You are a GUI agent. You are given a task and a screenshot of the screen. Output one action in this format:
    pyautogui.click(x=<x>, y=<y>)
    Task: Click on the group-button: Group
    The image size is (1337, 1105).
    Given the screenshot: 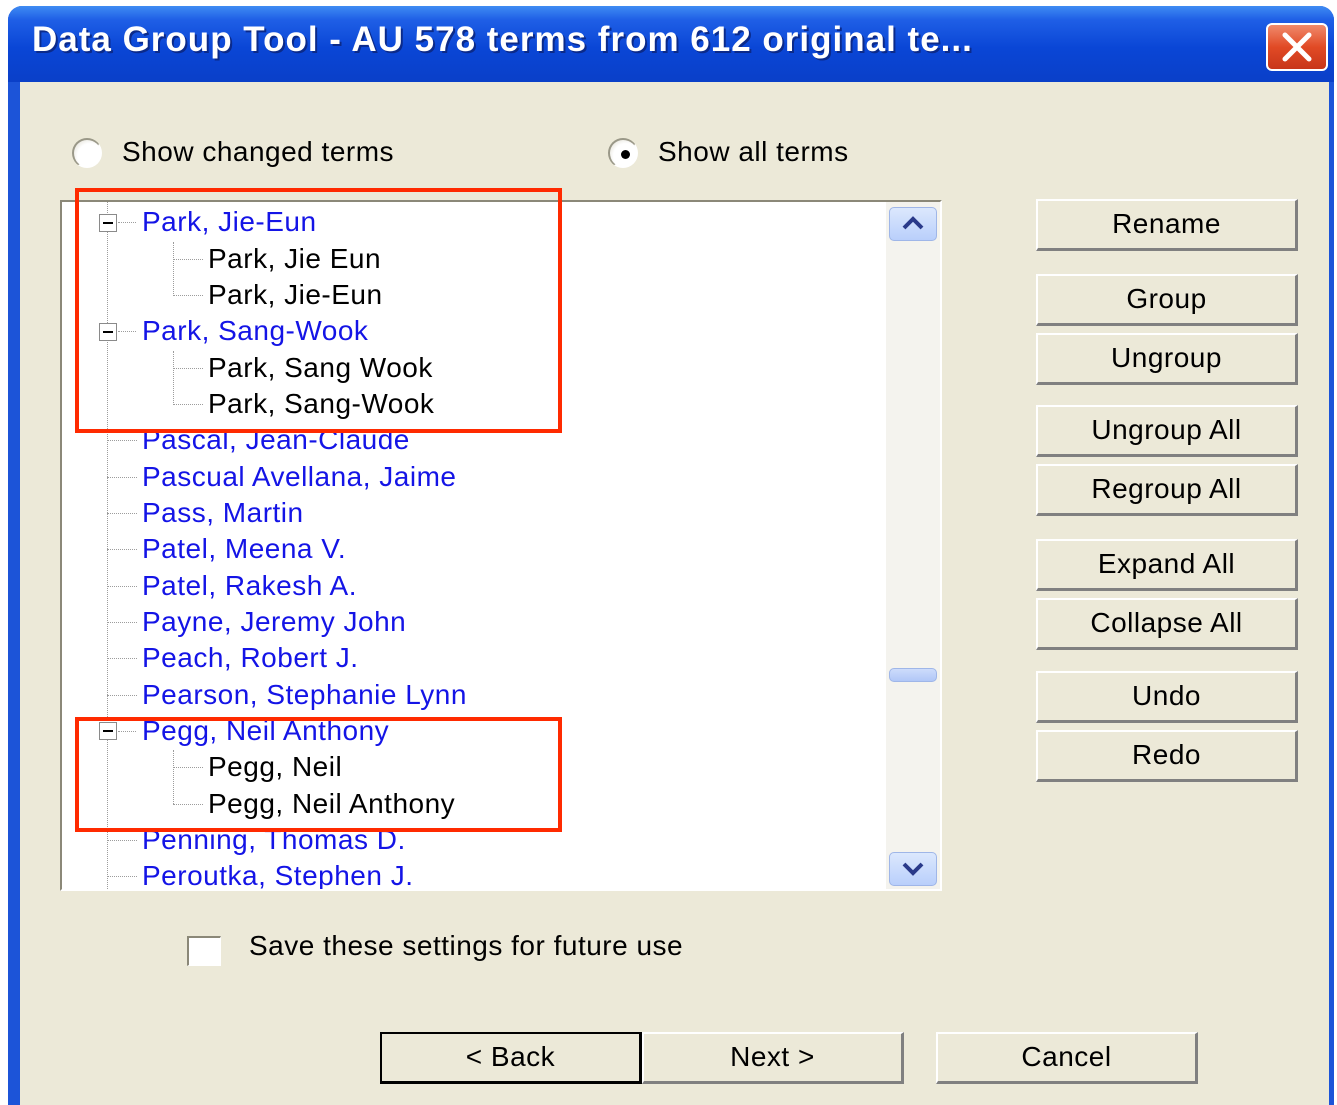 What is the action you would take?
    pyautogui.click(x=1167, y=300)
    